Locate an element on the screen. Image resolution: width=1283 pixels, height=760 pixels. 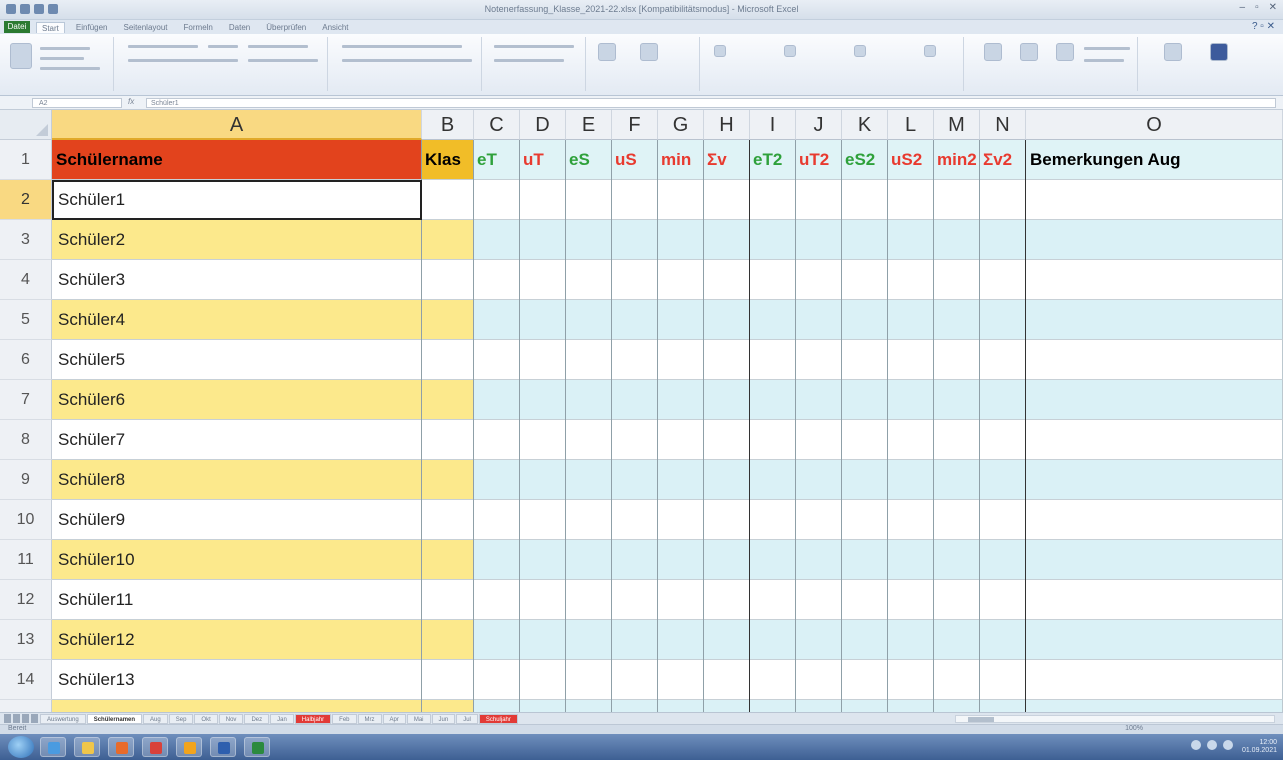
ribbon-tab: Formeln is located at coordinates (198, 27).